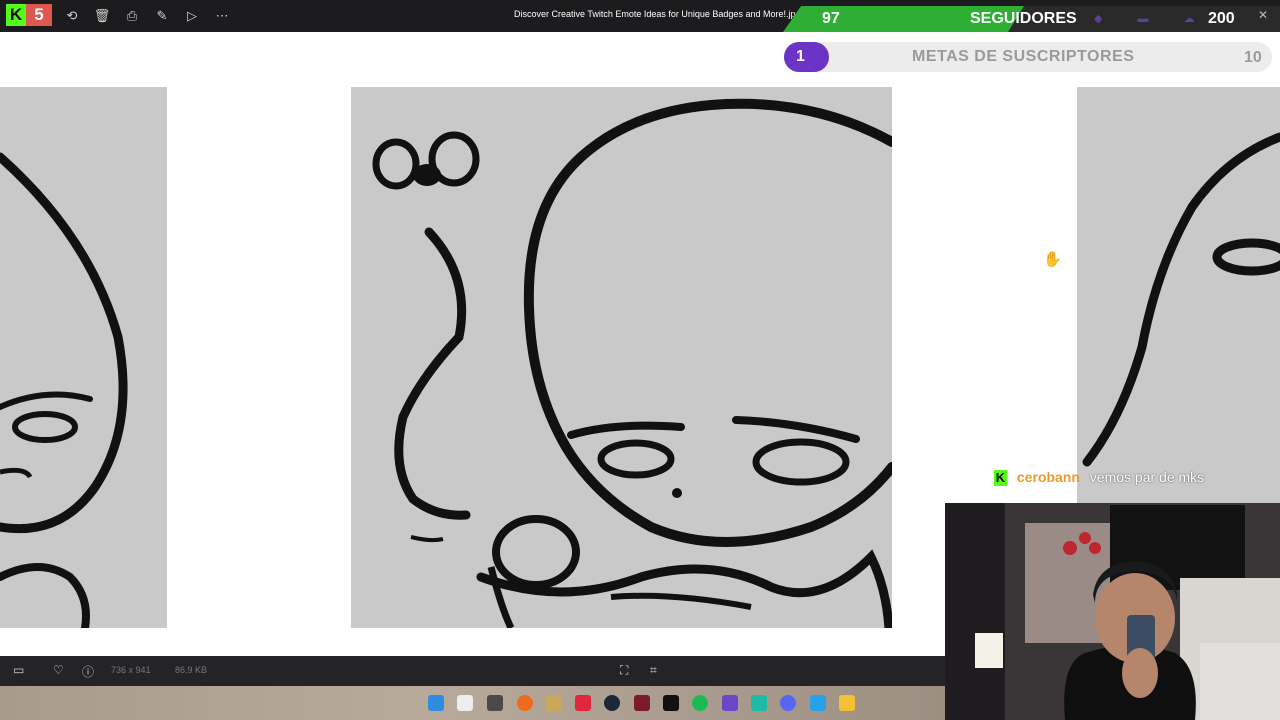 This screenshot has width=1280, height=720. Describe the element at coordinates (465, 703) in the screenshot. I see `gallery-icon` at that location.